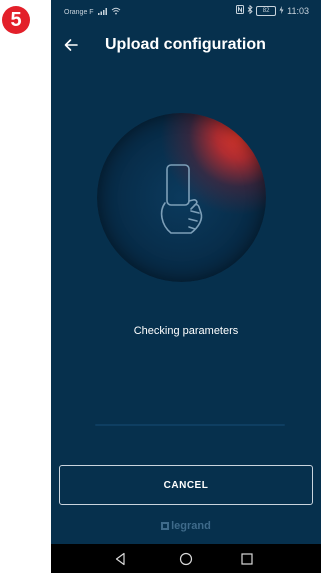 This screenshot has height=573, width=325. I want to click on charging-icon, so click(281, 10).